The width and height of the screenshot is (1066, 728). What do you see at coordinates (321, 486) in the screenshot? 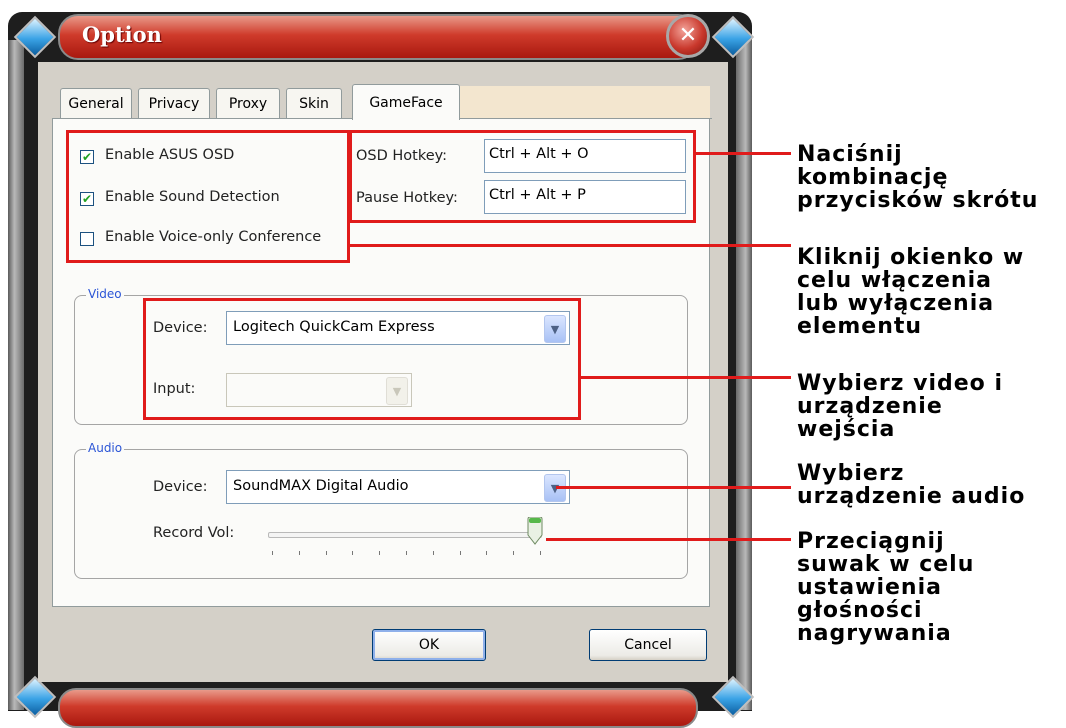
I see `audio-device-value: SoundMAX Digital Audio` at bounding box center [321, 486].